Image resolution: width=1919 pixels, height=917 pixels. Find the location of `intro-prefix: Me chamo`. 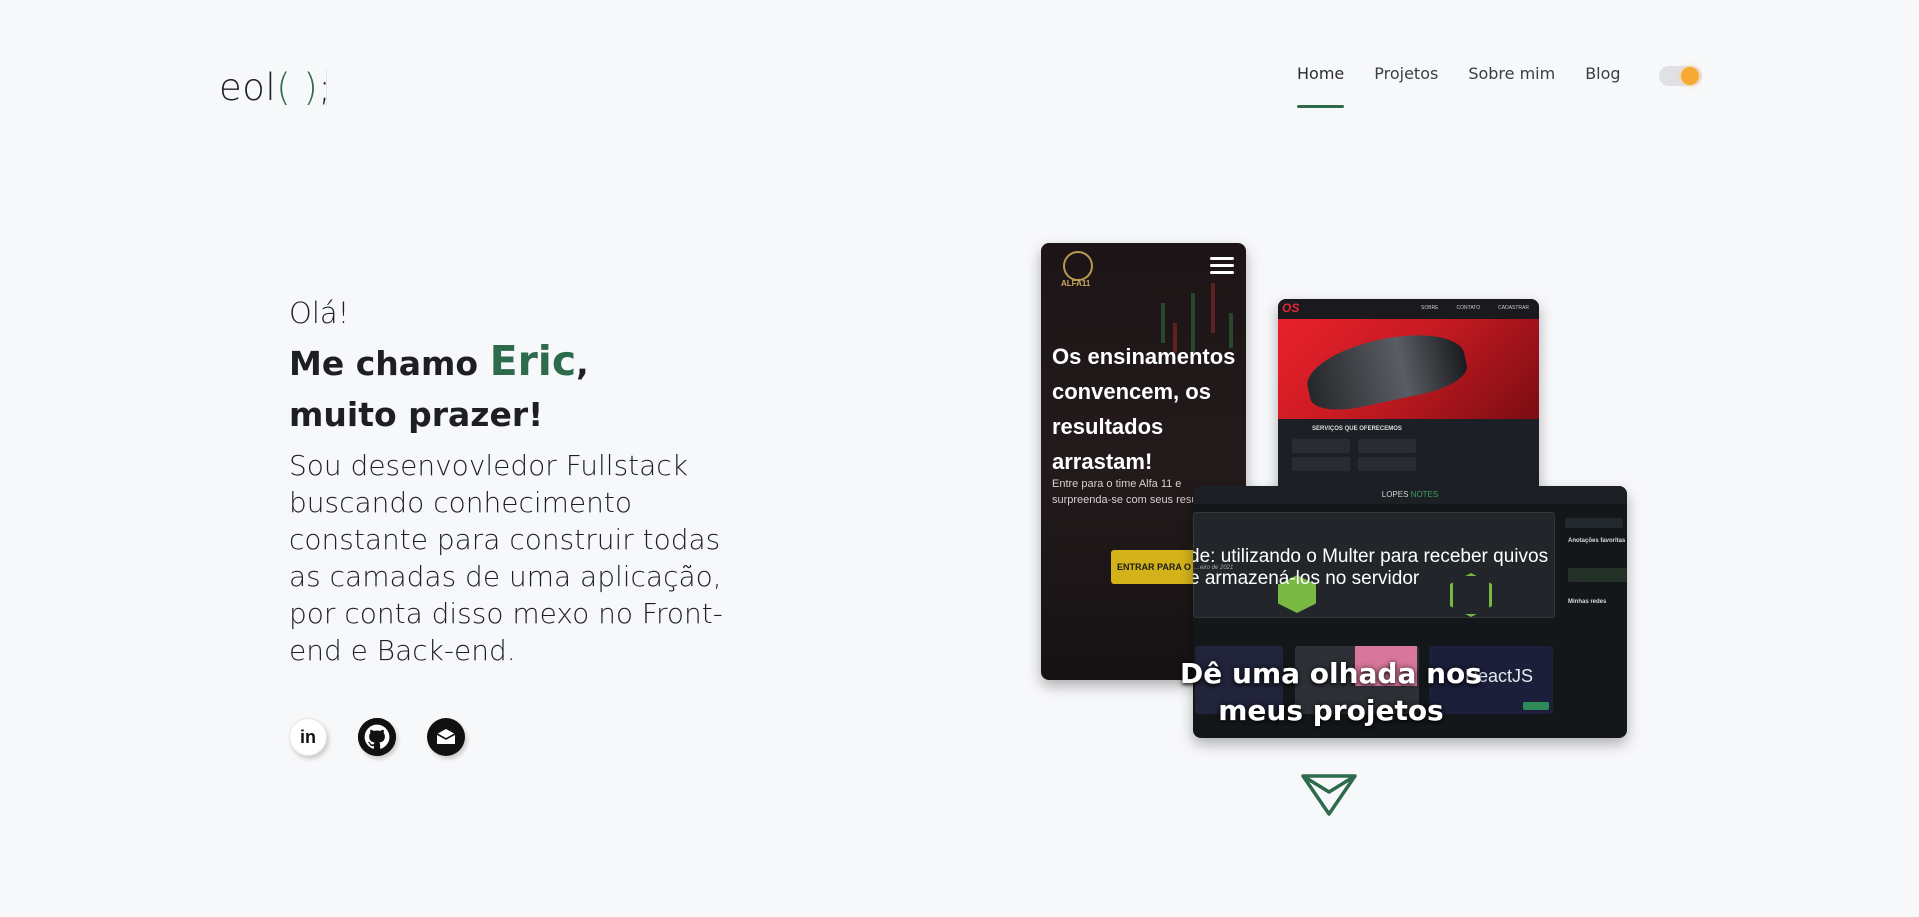

intro-prefix: Me chamo is located at coordinates (389, 363).